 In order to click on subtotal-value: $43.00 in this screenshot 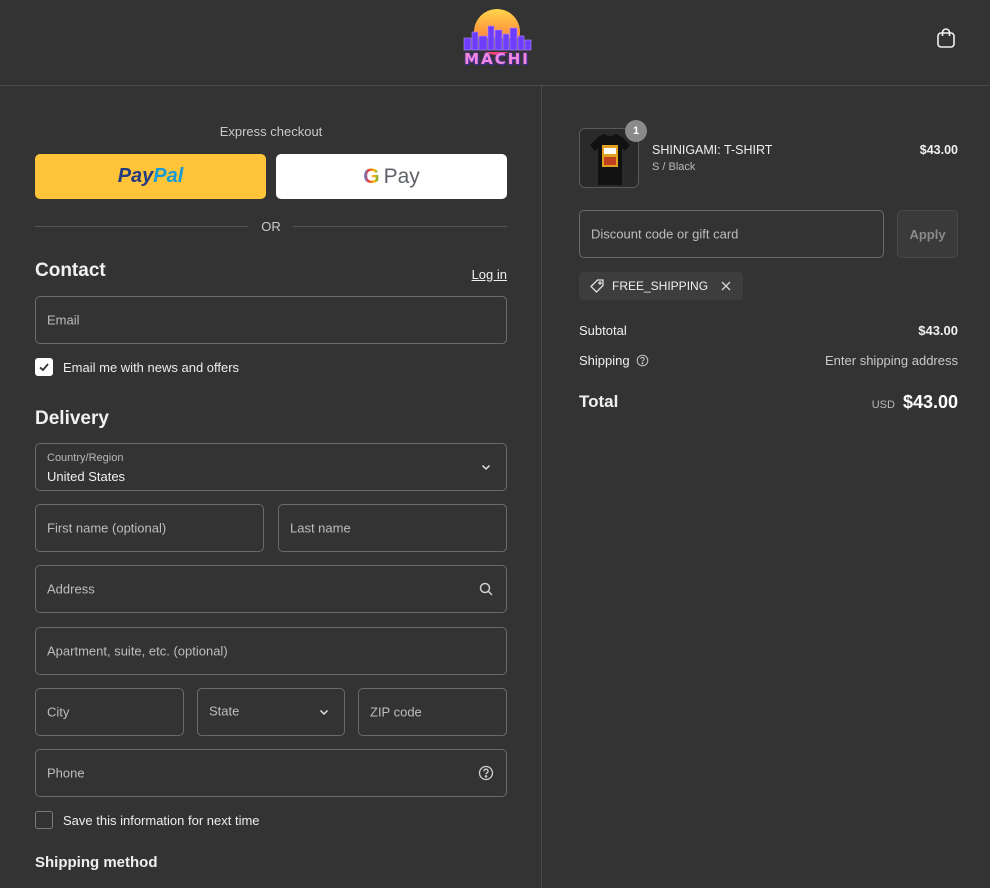, I will do `click(938, 330)`.